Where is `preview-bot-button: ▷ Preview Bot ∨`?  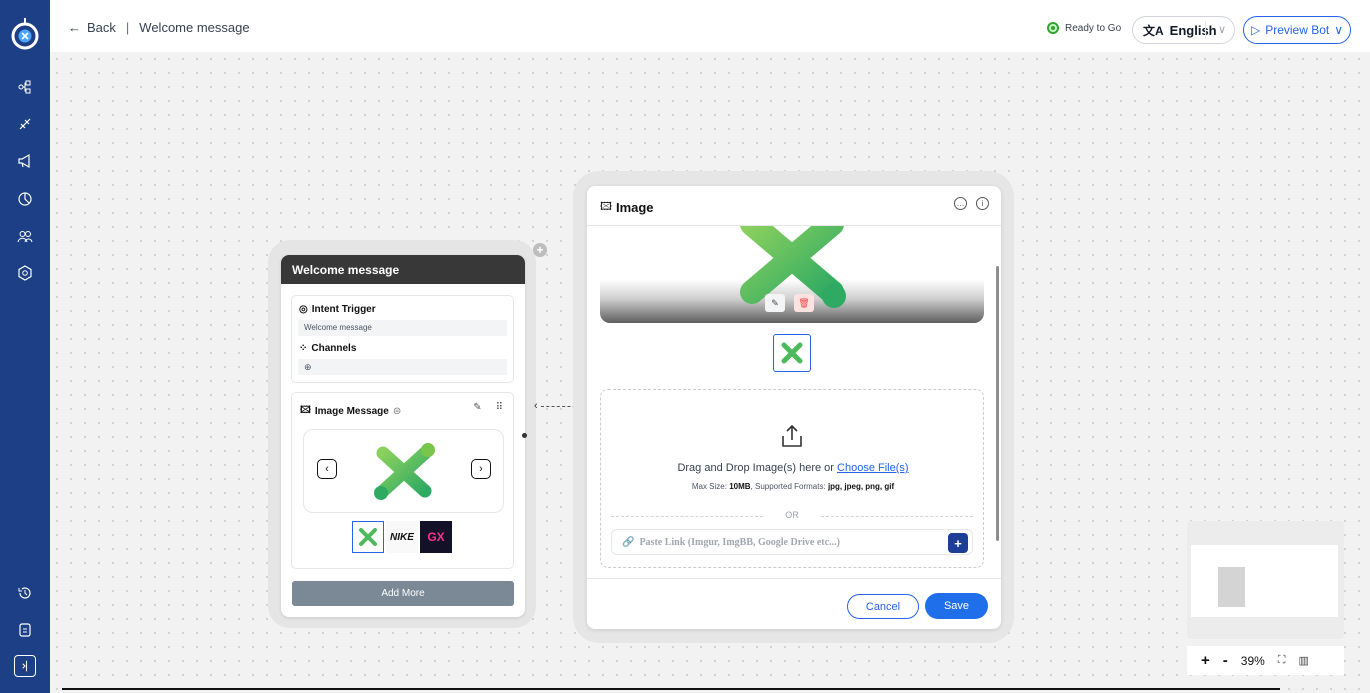 preview-bot-button: ▷ Preview Bot ∨ is located at coordinates (1297, 30).